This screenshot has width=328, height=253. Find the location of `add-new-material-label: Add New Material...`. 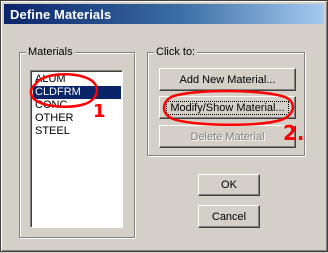

add-new-material-label: Add New Material... is located at coordinates (227, 79).